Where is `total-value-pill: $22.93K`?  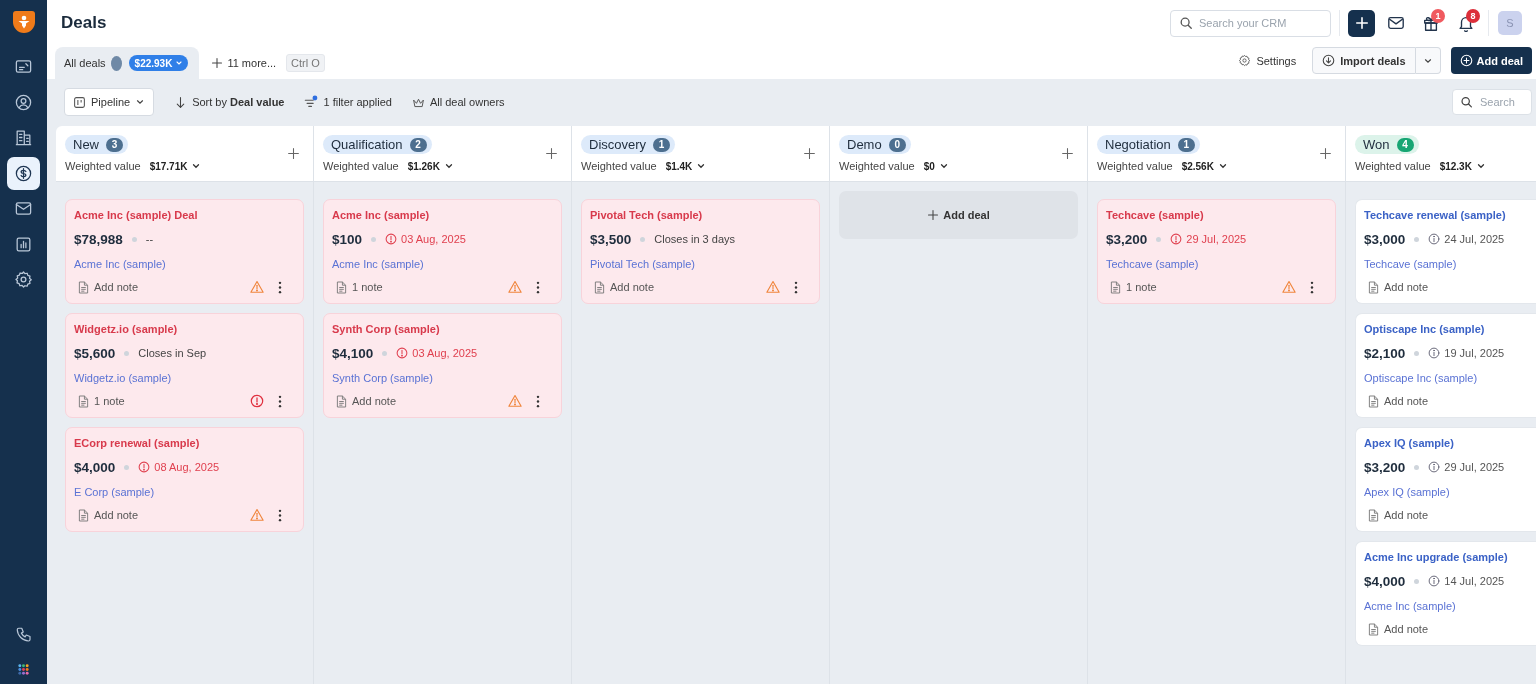
total-value-pill: $22.93K is located at coordinates (158, 63).